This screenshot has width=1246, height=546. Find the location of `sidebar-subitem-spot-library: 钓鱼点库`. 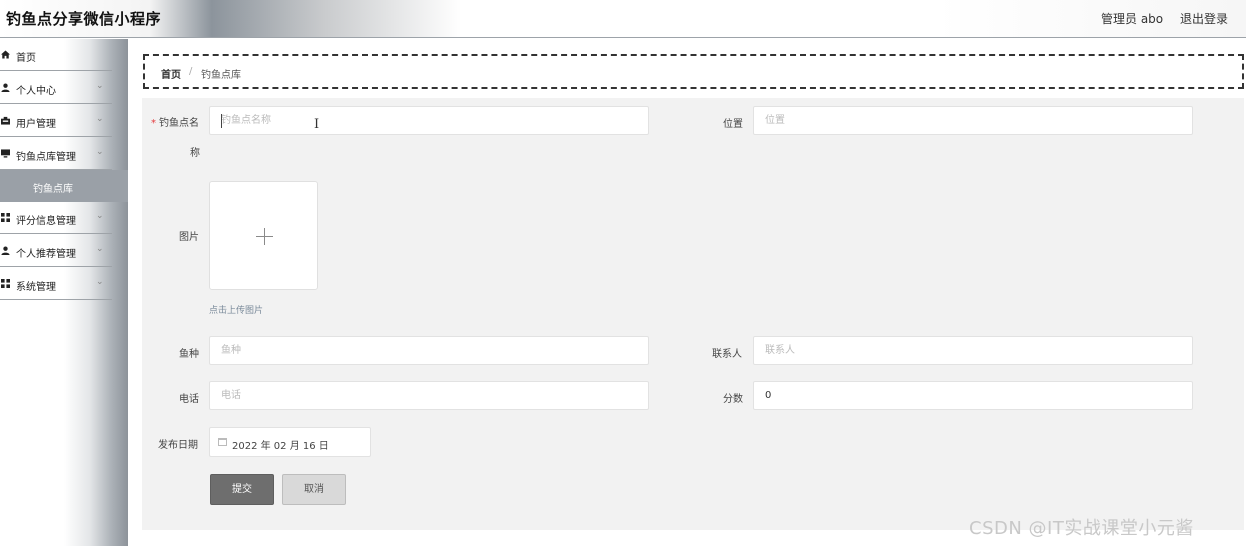

sidebar-subitem-spot-library: 钓鱼点库 is located at coordinates (64, 186).